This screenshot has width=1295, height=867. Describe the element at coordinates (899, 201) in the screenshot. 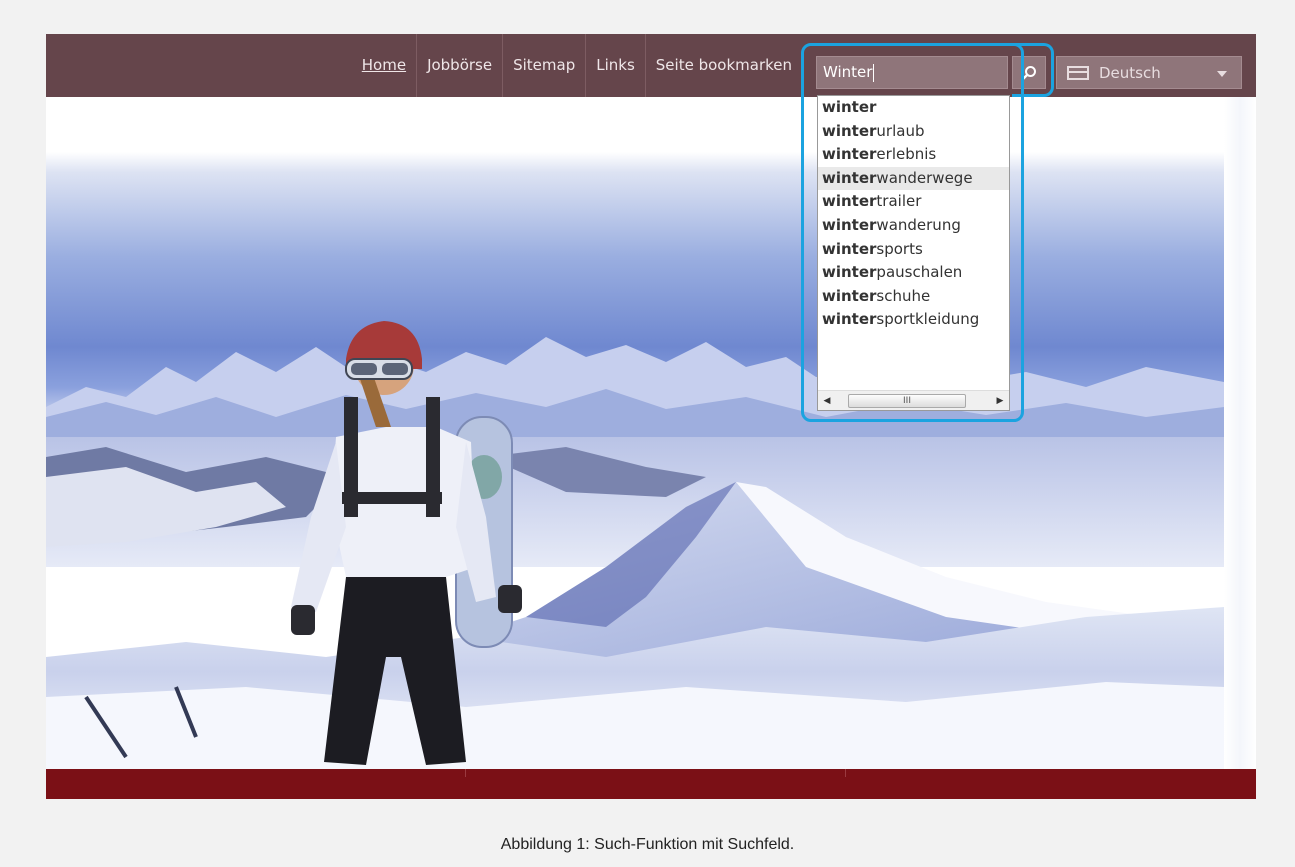

I see `suggestion-rest: trailer` at that location.